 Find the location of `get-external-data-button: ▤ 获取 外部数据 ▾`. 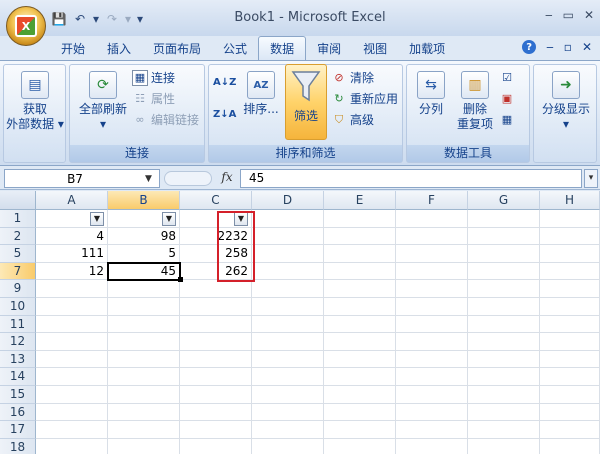

get-external-data-button: ▤ 获取 外部数据 ▾ is located at coordinates (35, 101).